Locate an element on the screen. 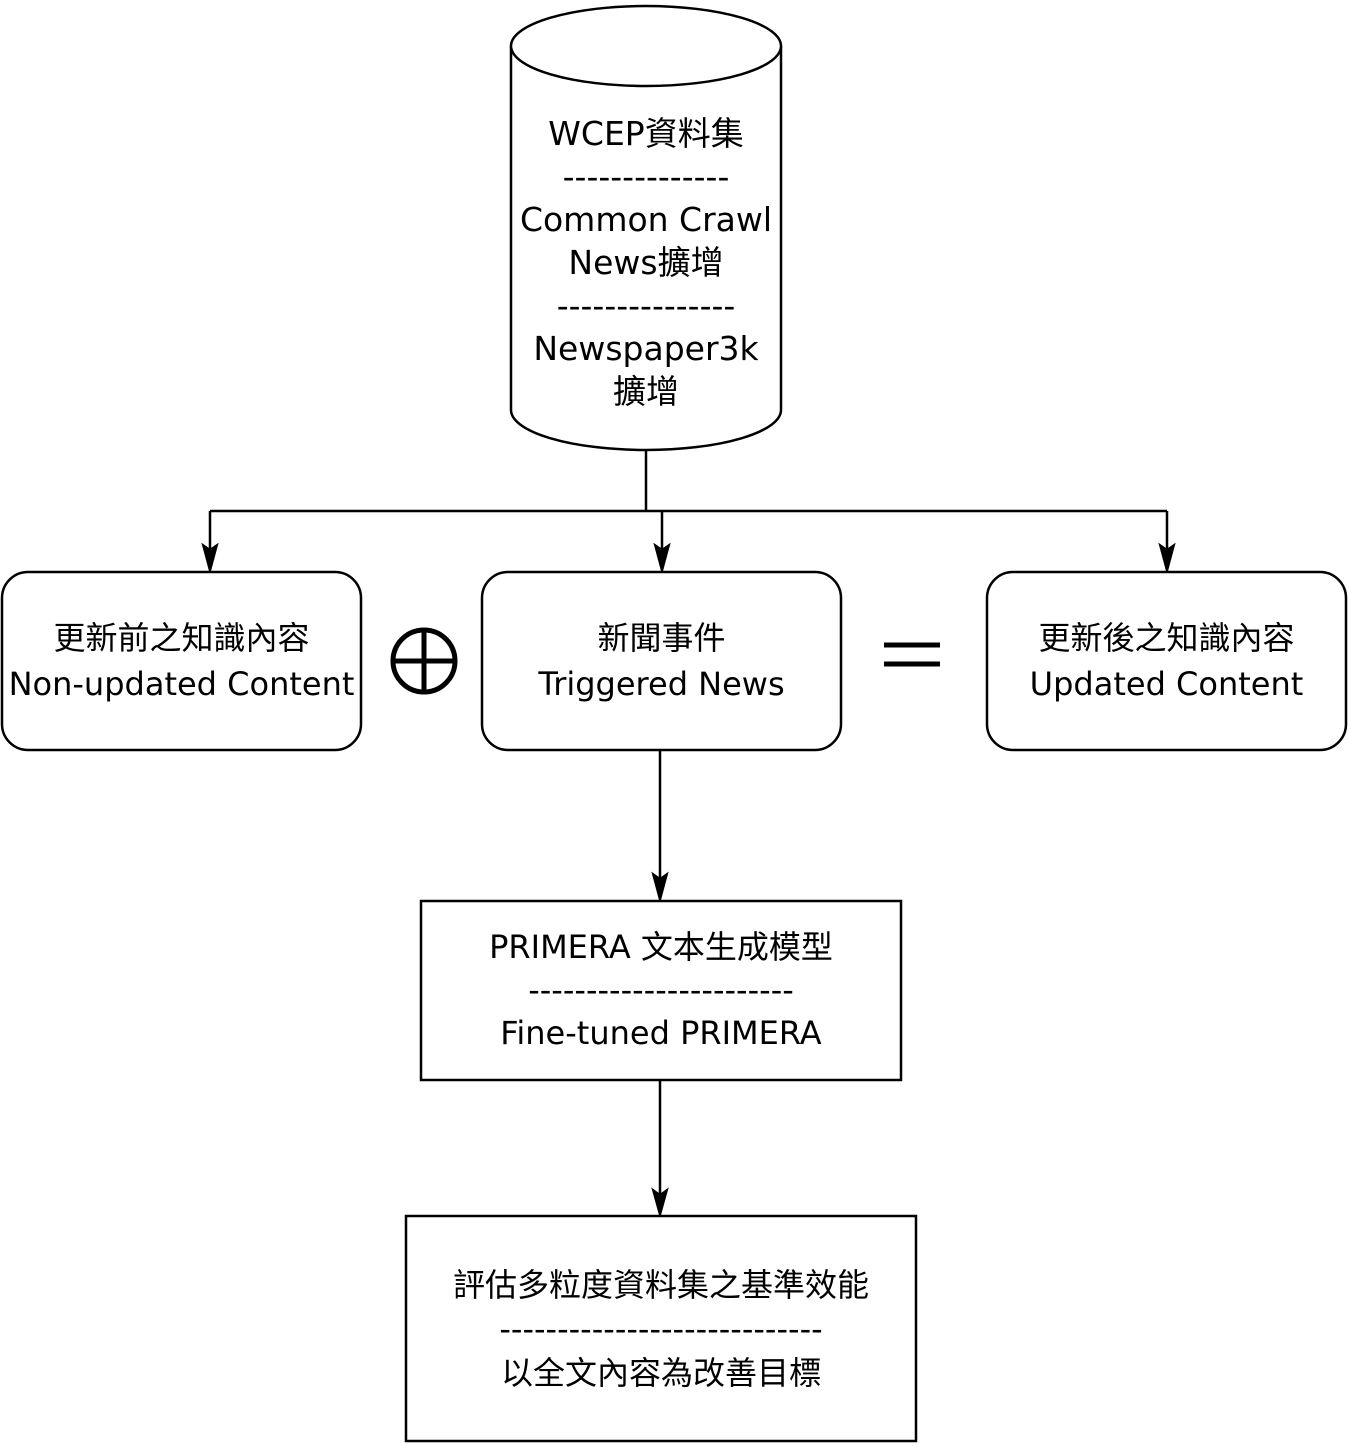 This screenshot has height=1446, width=1350. arrow-to-non-updated is located at coordinates (210, 558).